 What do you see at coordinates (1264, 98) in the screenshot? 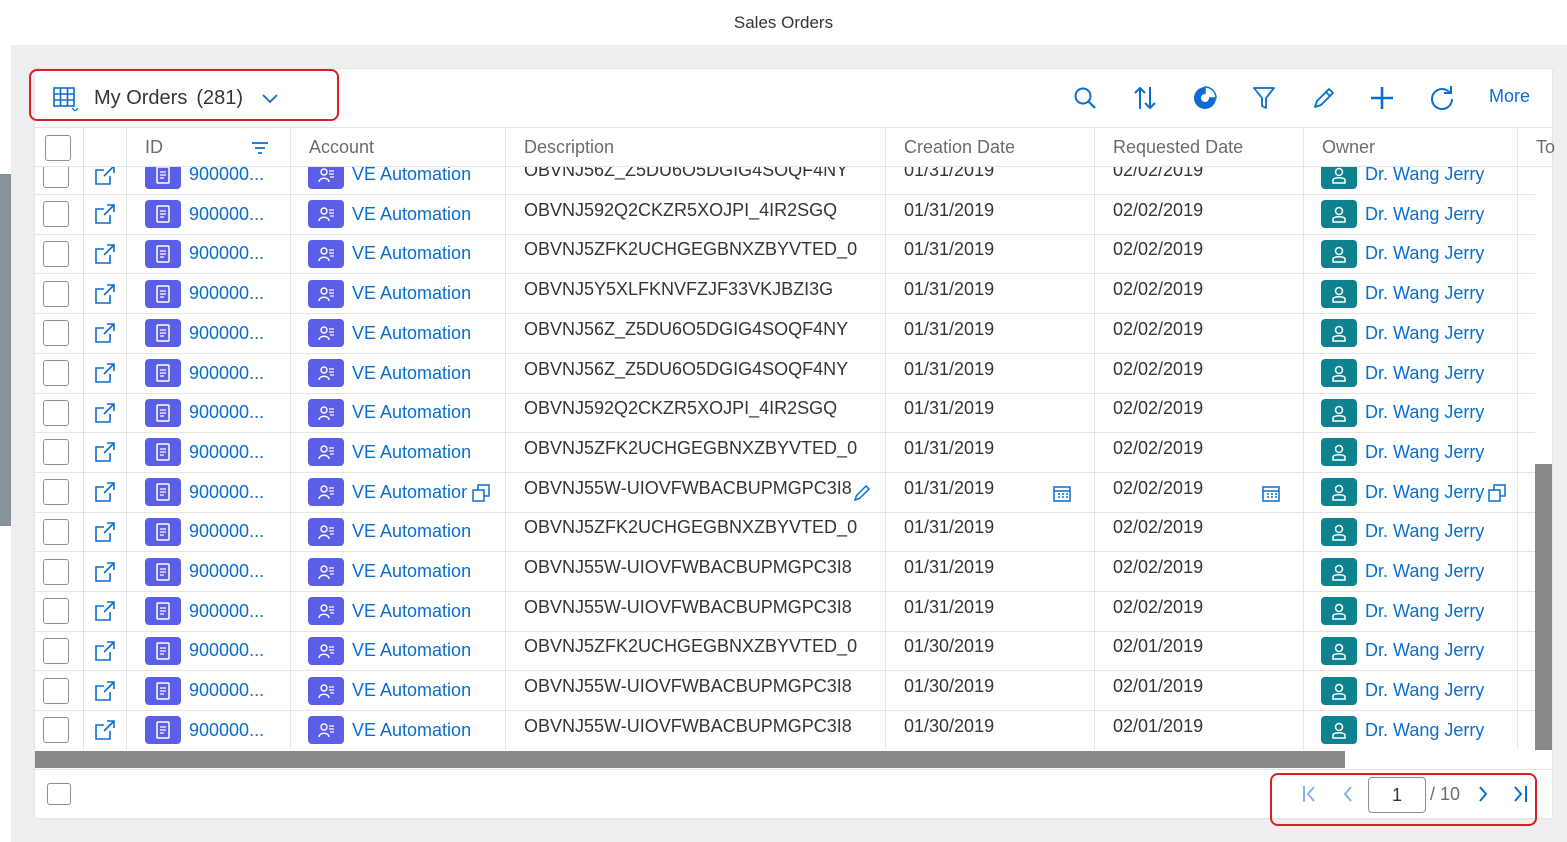
I see `filter-button` at bounding box center [1264, 98].